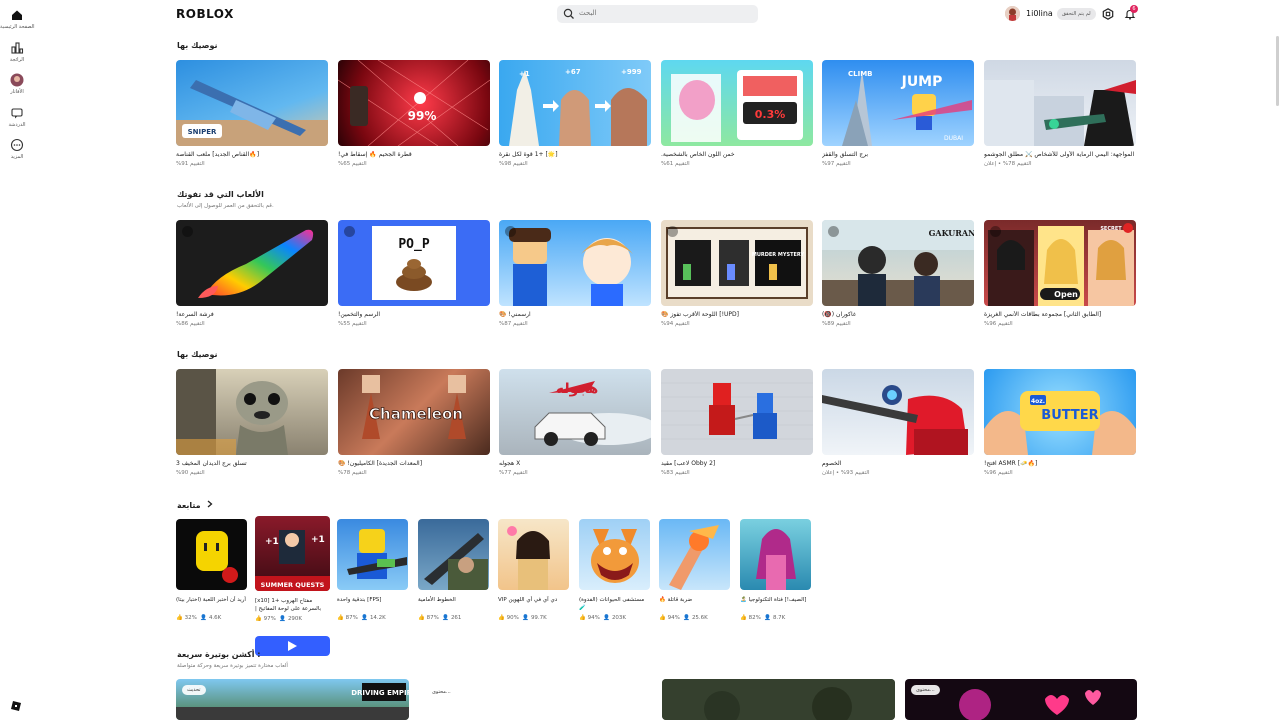  I want to click on game-rating: 97%, so click(269, 619).